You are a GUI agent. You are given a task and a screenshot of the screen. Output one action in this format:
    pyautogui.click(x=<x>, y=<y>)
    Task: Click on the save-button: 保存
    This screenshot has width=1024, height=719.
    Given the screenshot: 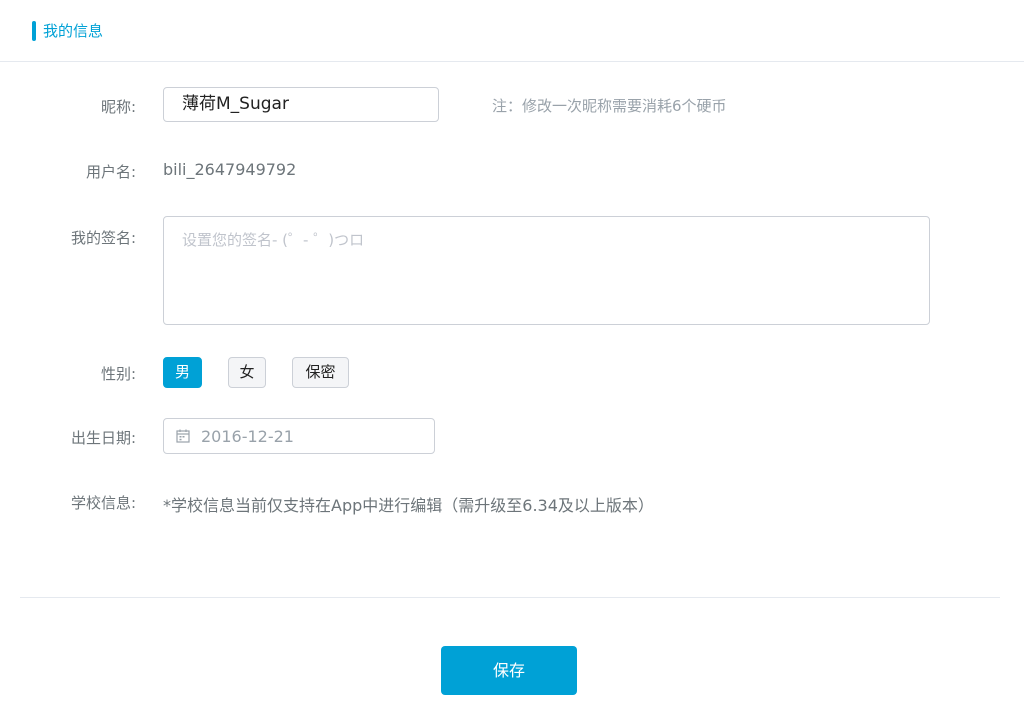 What is the action you would take?
    pyautogui.click(x=509, y=670)
    